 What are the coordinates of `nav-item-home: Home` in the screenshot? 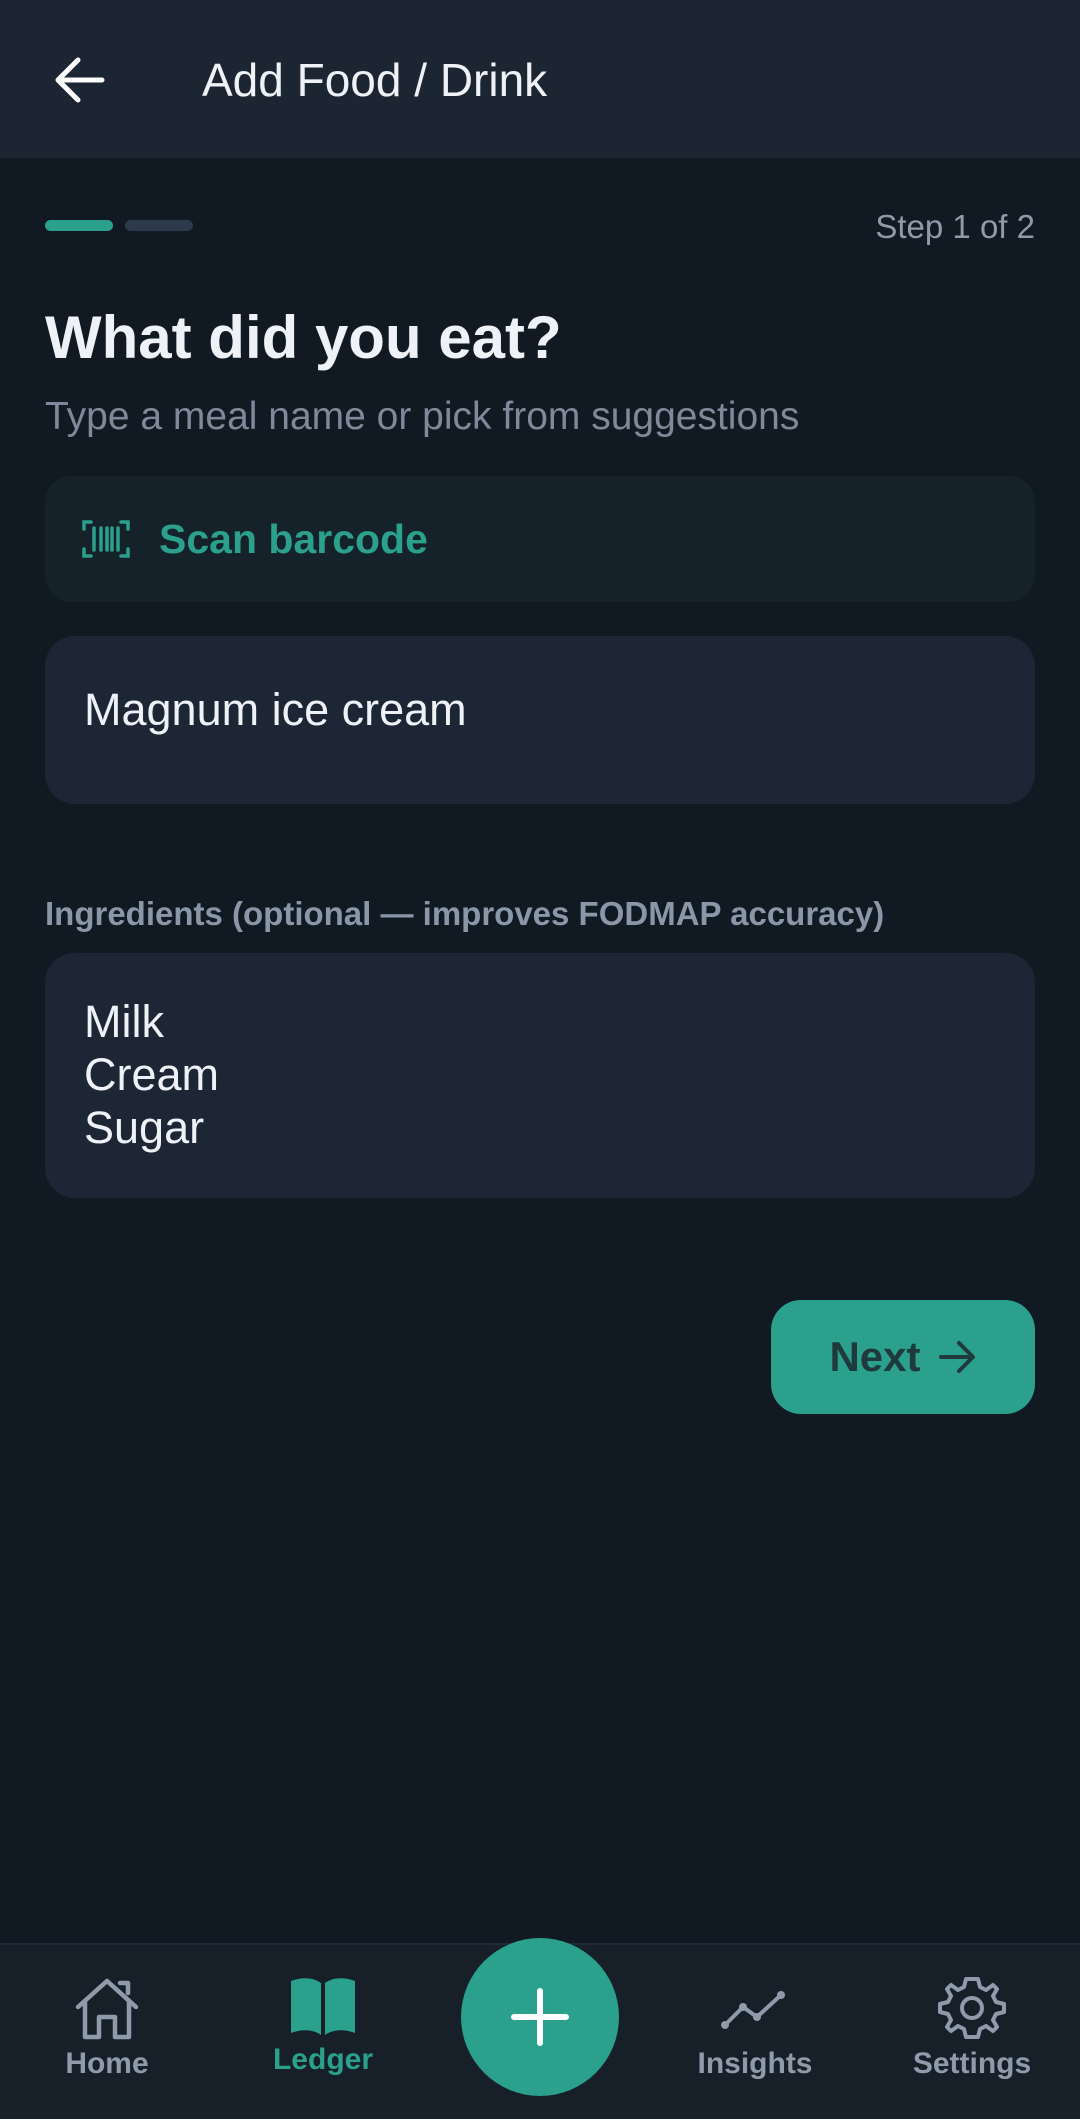 It's located at (107, 2040).